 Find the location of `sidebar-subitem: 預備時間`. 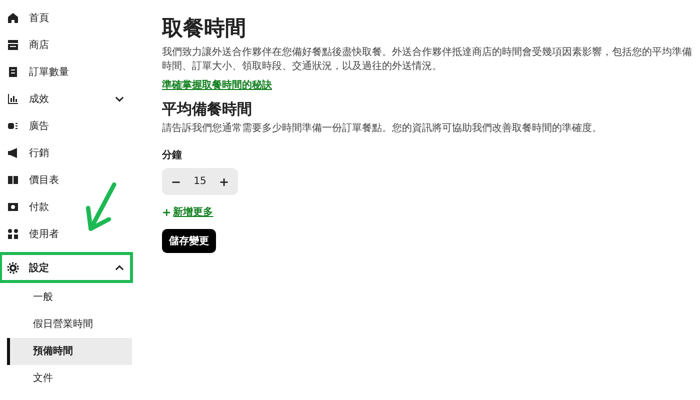

sidebar-subitem: 預備時間 is located at coordinates (69, 351).